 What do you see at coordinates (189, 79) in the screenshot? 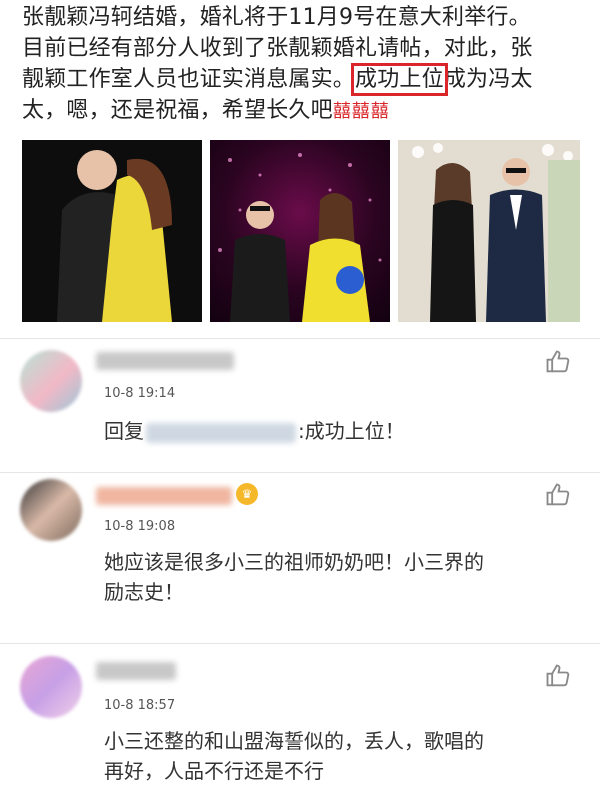
I see `post-line-3-start: 靓颖工作室人员也证实消息属实。` at bounding box center [189, 79].